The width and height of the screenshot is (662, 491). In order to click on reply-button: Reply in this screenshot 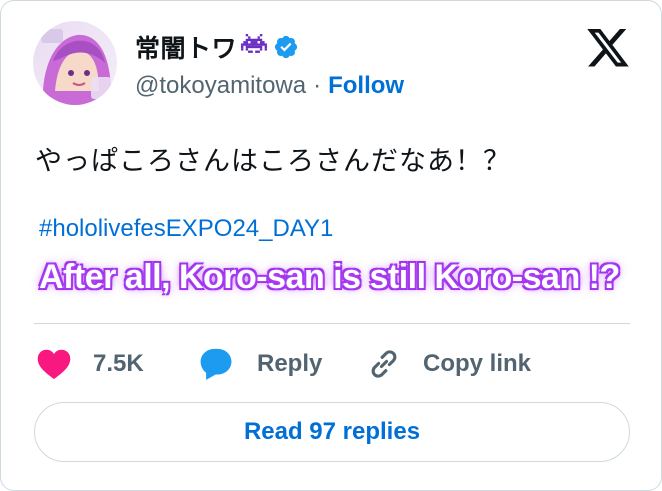, I will do `click(259, 364)`.